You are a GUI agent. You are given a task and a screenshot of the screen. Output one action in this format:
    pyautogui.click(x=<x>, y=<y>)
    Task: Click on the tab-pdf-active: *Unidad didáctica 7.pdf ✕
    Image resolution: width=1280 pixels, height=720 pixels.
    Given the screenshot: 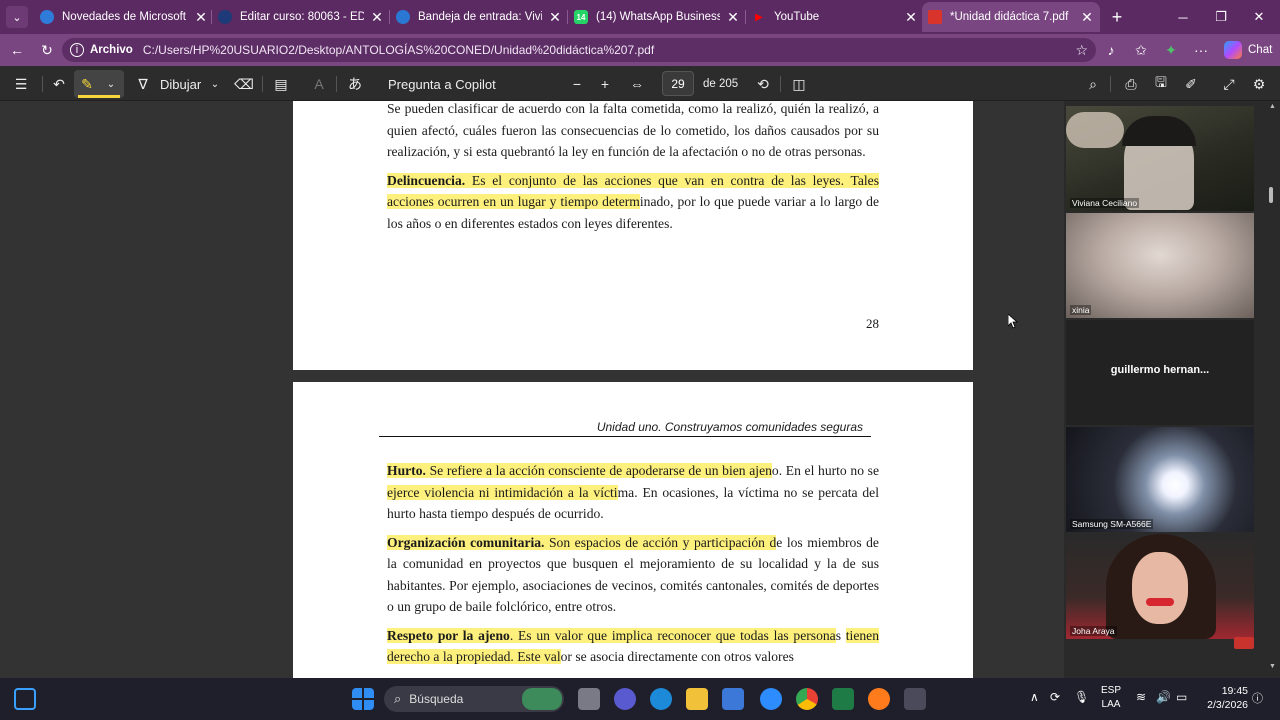 What is the action you would take?
    pyautogui.click(x=1011, y=17)
    